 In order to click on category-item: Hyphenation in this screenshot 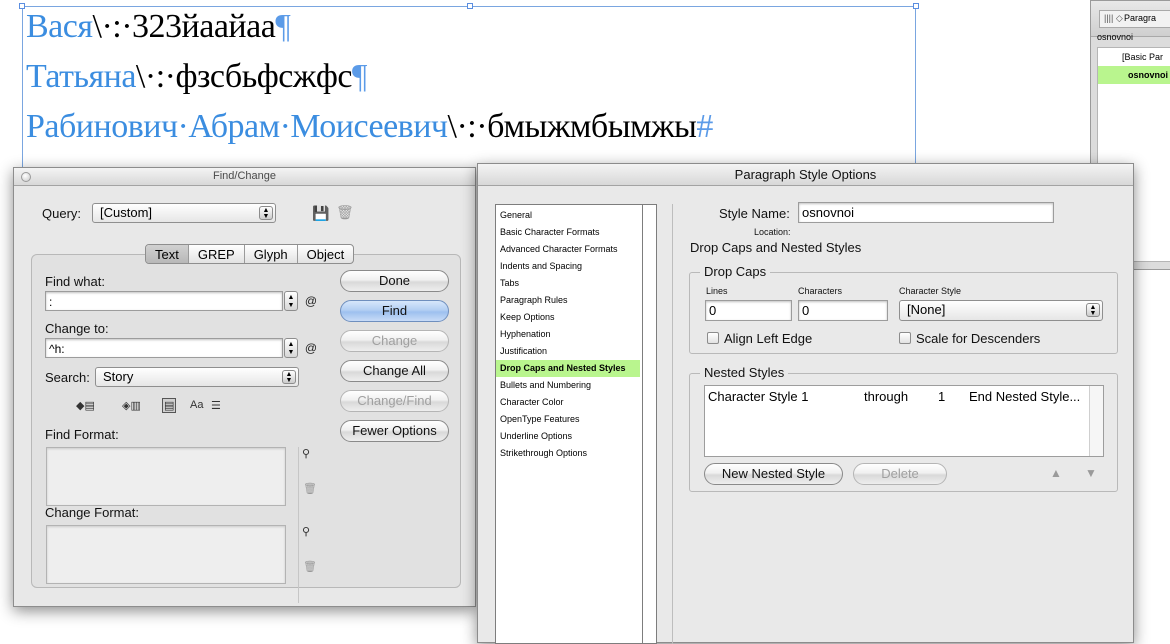, I will do `click(576, 334)`.